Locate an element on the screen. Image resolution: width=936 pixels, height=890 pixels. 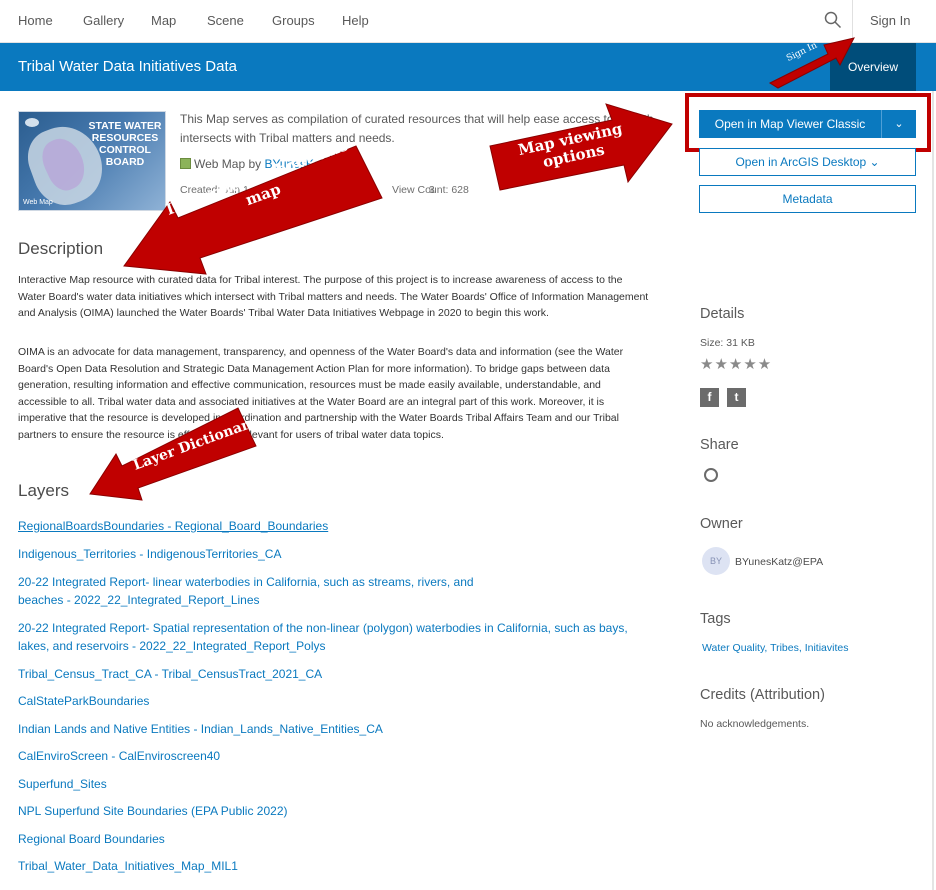
layer-link: CalStateParkBoundaries is located at coordinates (338, 701).